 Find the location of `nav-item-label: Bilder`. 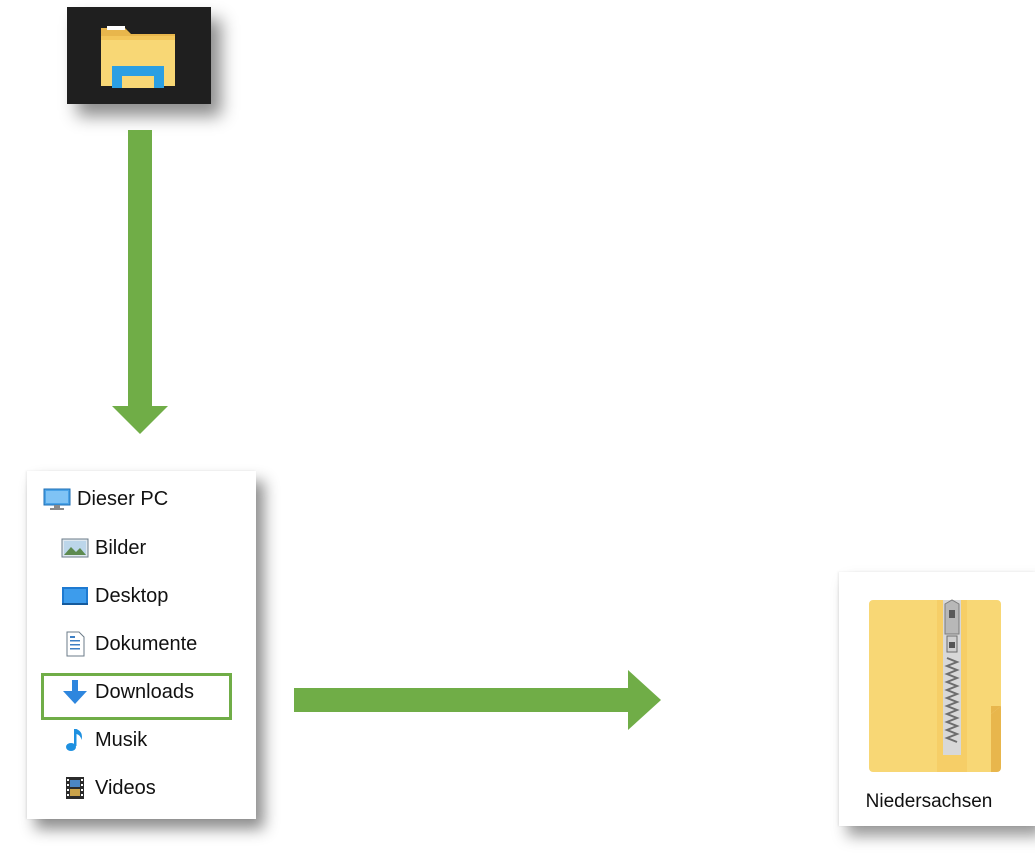

nav-item-label: Bilder is located at coordinates (121, 547).